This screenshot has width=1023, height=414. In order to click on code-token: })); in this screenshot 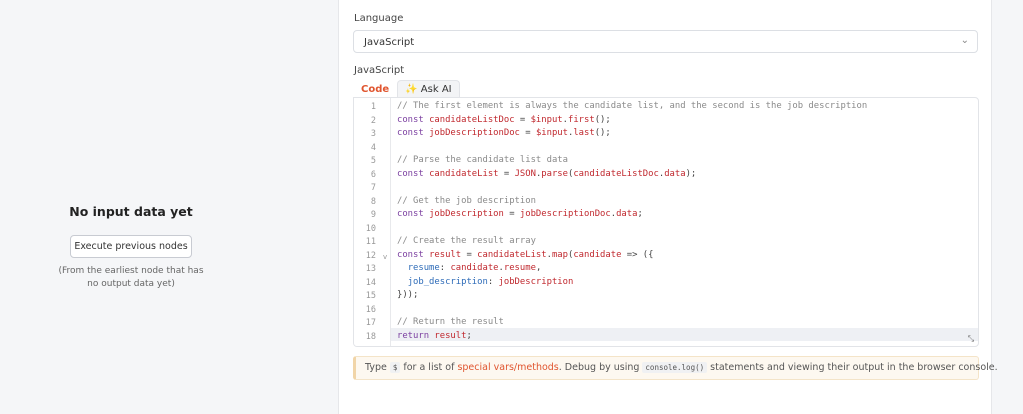, I will do `click(408, 295)`.